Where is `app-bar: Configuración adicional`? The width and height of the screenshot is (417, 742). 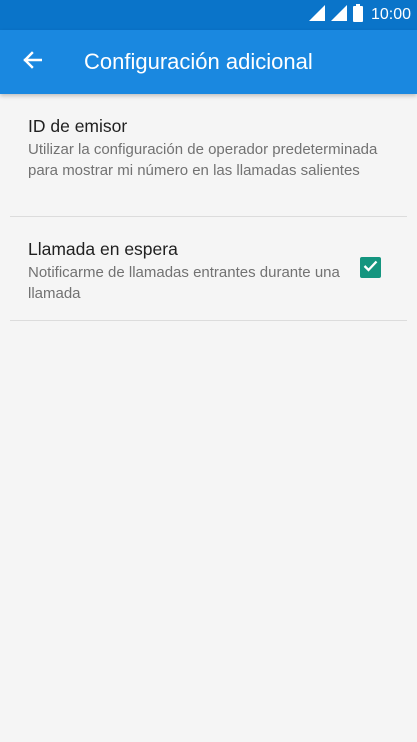 app-bar: Configuración adicional is located at coordinates (208, 62).